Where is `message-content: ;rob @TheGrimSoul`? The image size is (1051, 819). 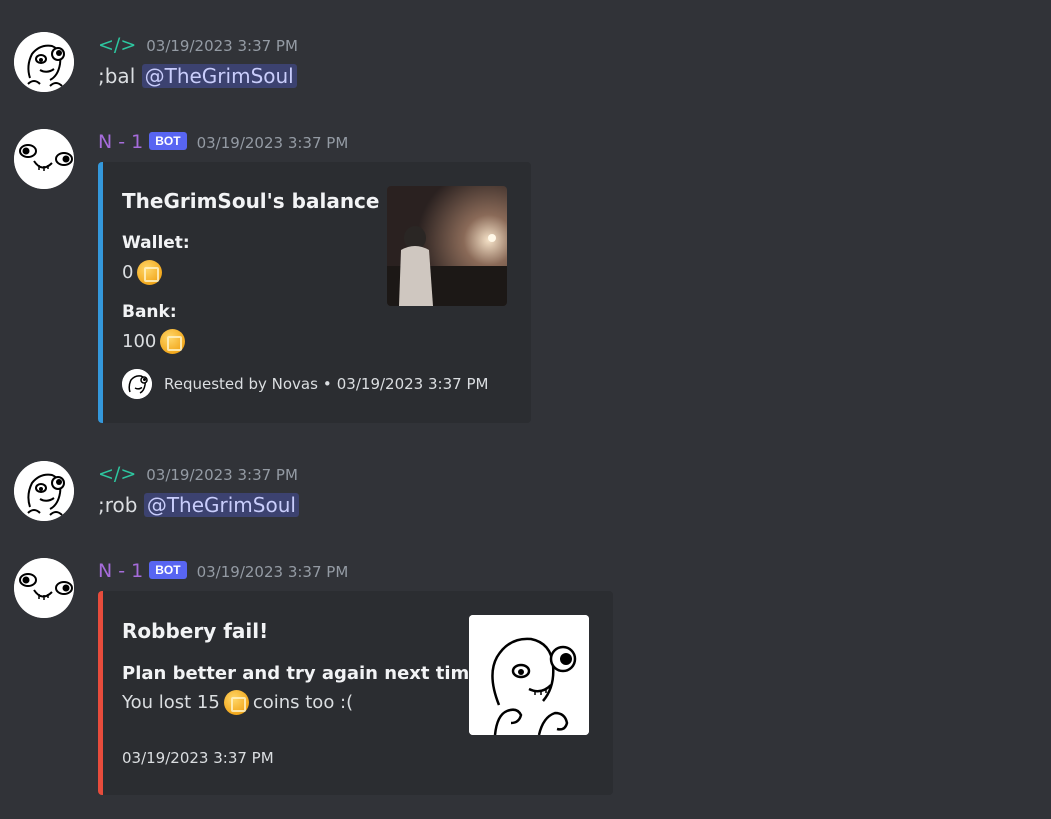
message-content: ;rob @TheGrimSoul is located at coordinates (198, 505).